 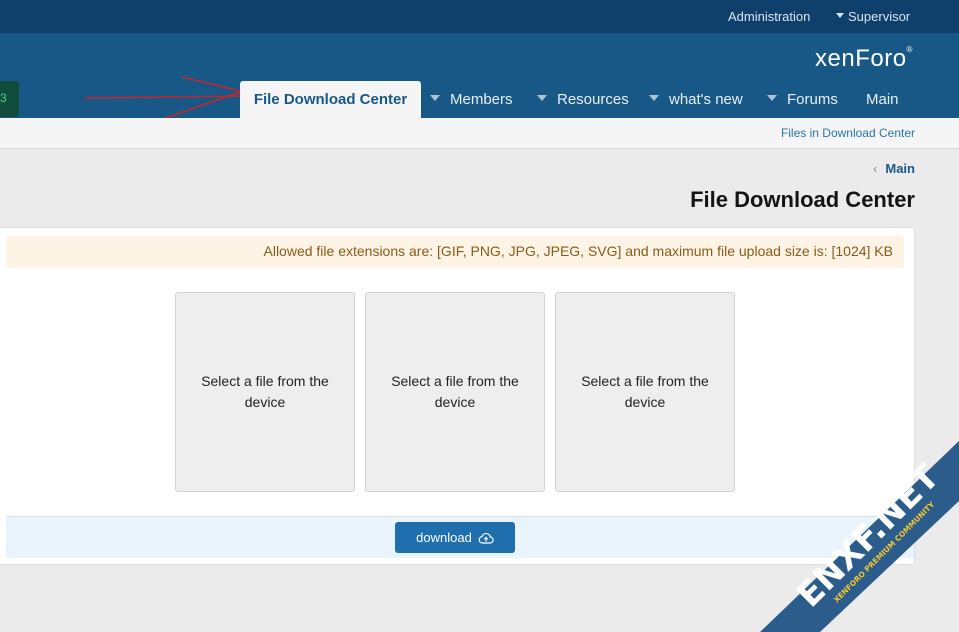 I want to click on chevron-left-icon: ‹, so click(x=875, y=168).